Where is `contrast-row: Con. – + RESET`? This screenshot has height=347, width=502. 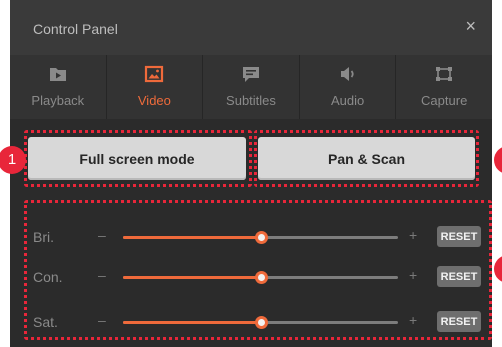 contrast-row: Con. – + RESET is located at coordinates (261, 277).